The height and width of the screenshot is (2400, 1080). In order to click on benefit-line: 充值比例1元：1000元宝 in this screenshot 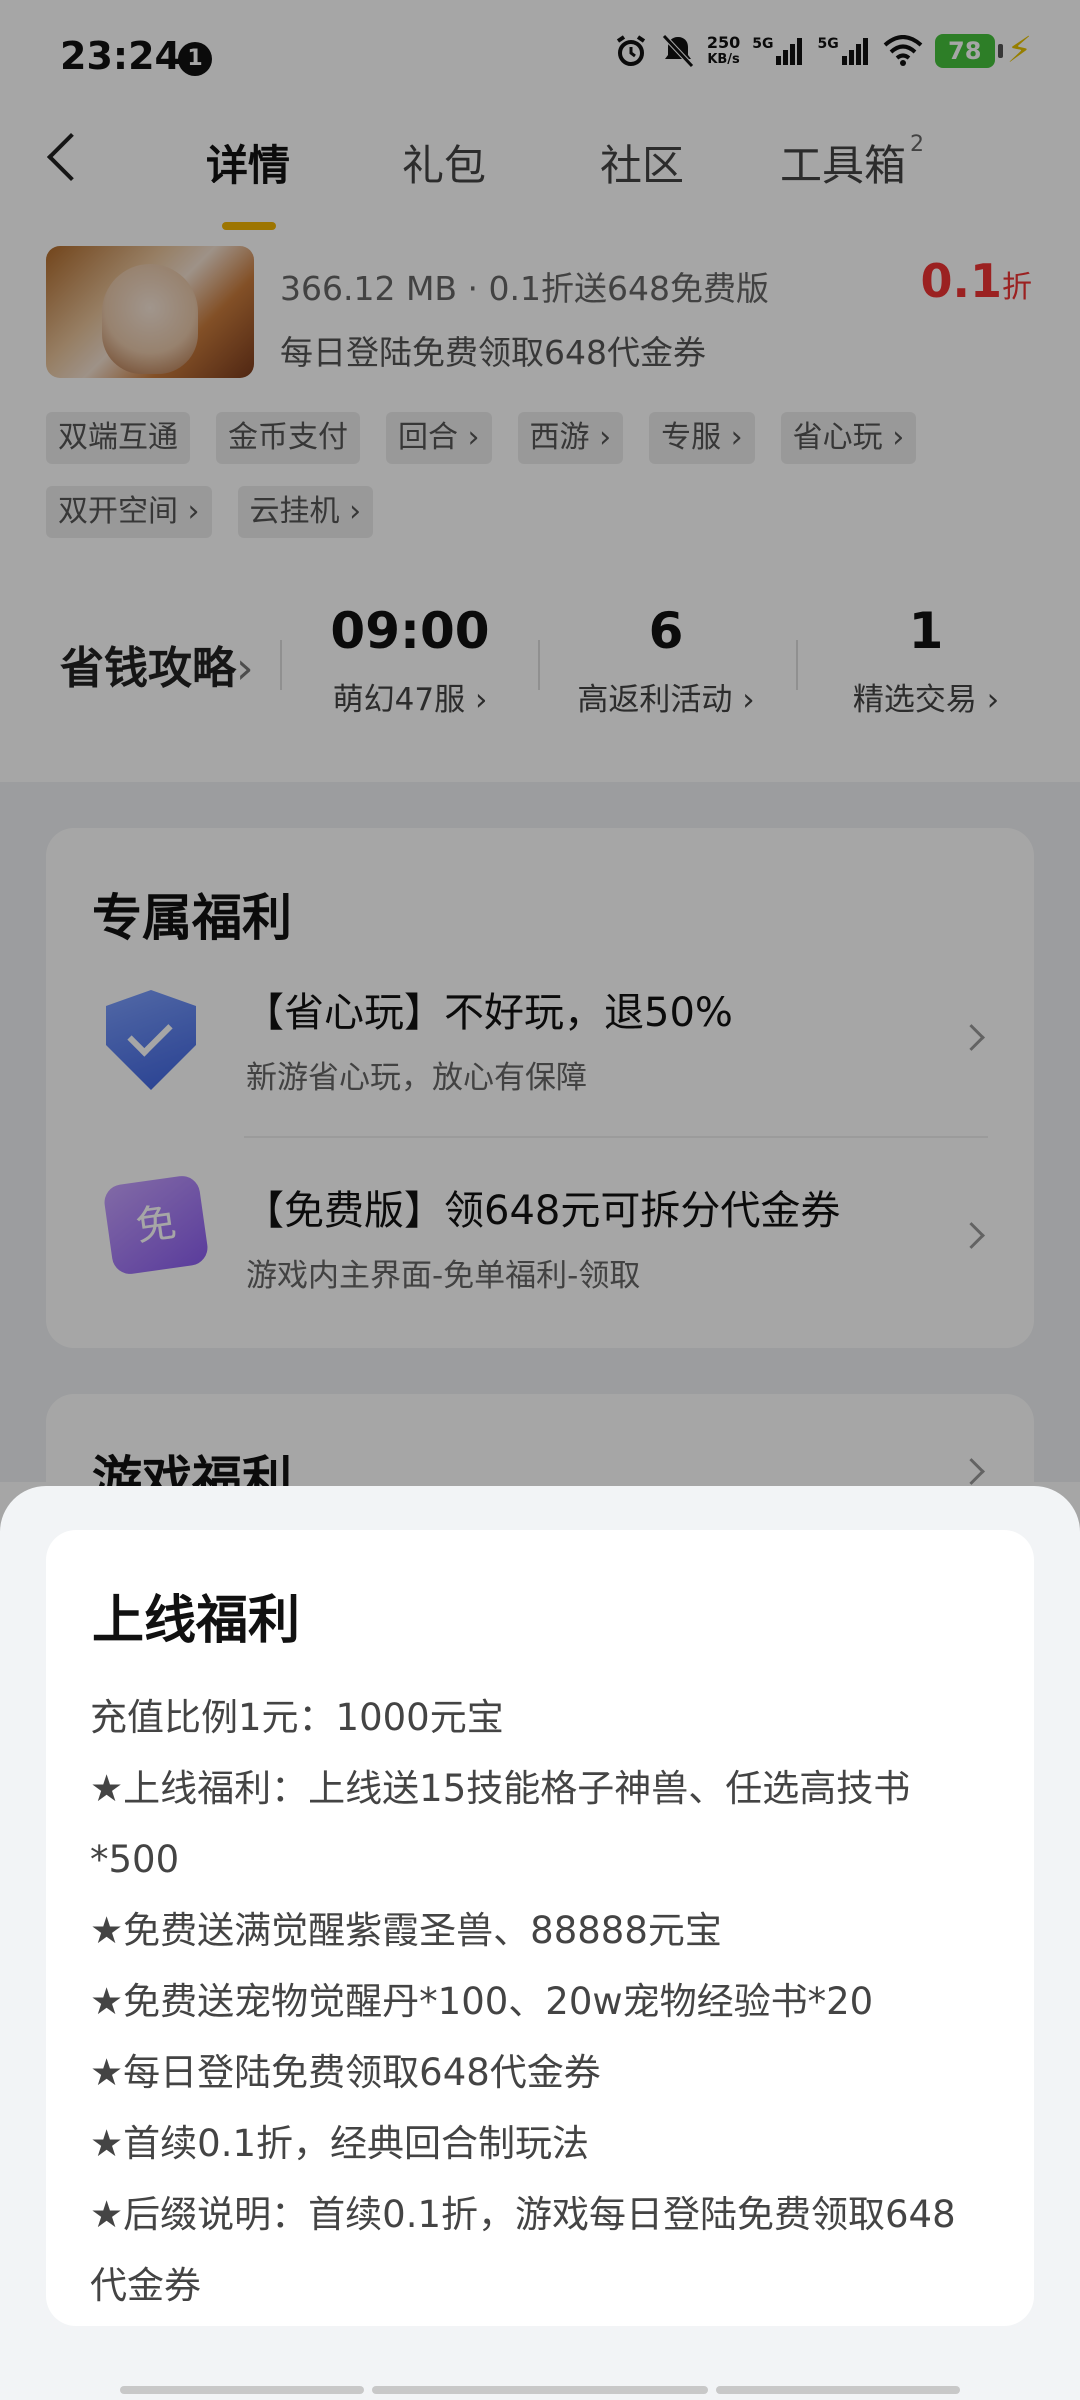, I will do `click(297, 1717)`.